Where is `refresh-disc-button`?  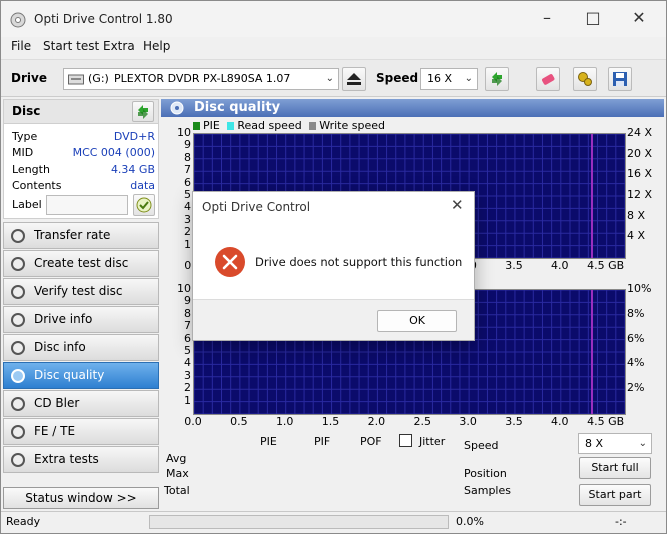 refresh-disc-button is located at coordinates (143, 111).